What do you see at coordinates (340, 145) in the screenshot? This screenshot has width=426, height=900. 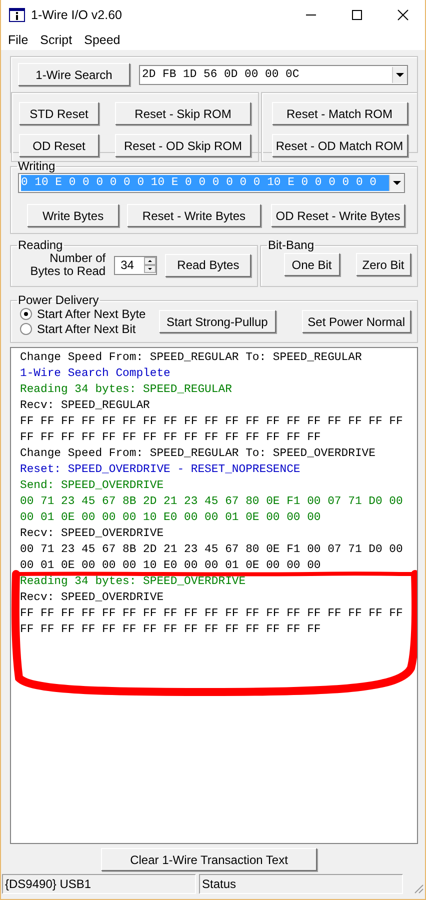 I see `reset-button: Reset - OD Match ROM` at bounding box center [340, 145].